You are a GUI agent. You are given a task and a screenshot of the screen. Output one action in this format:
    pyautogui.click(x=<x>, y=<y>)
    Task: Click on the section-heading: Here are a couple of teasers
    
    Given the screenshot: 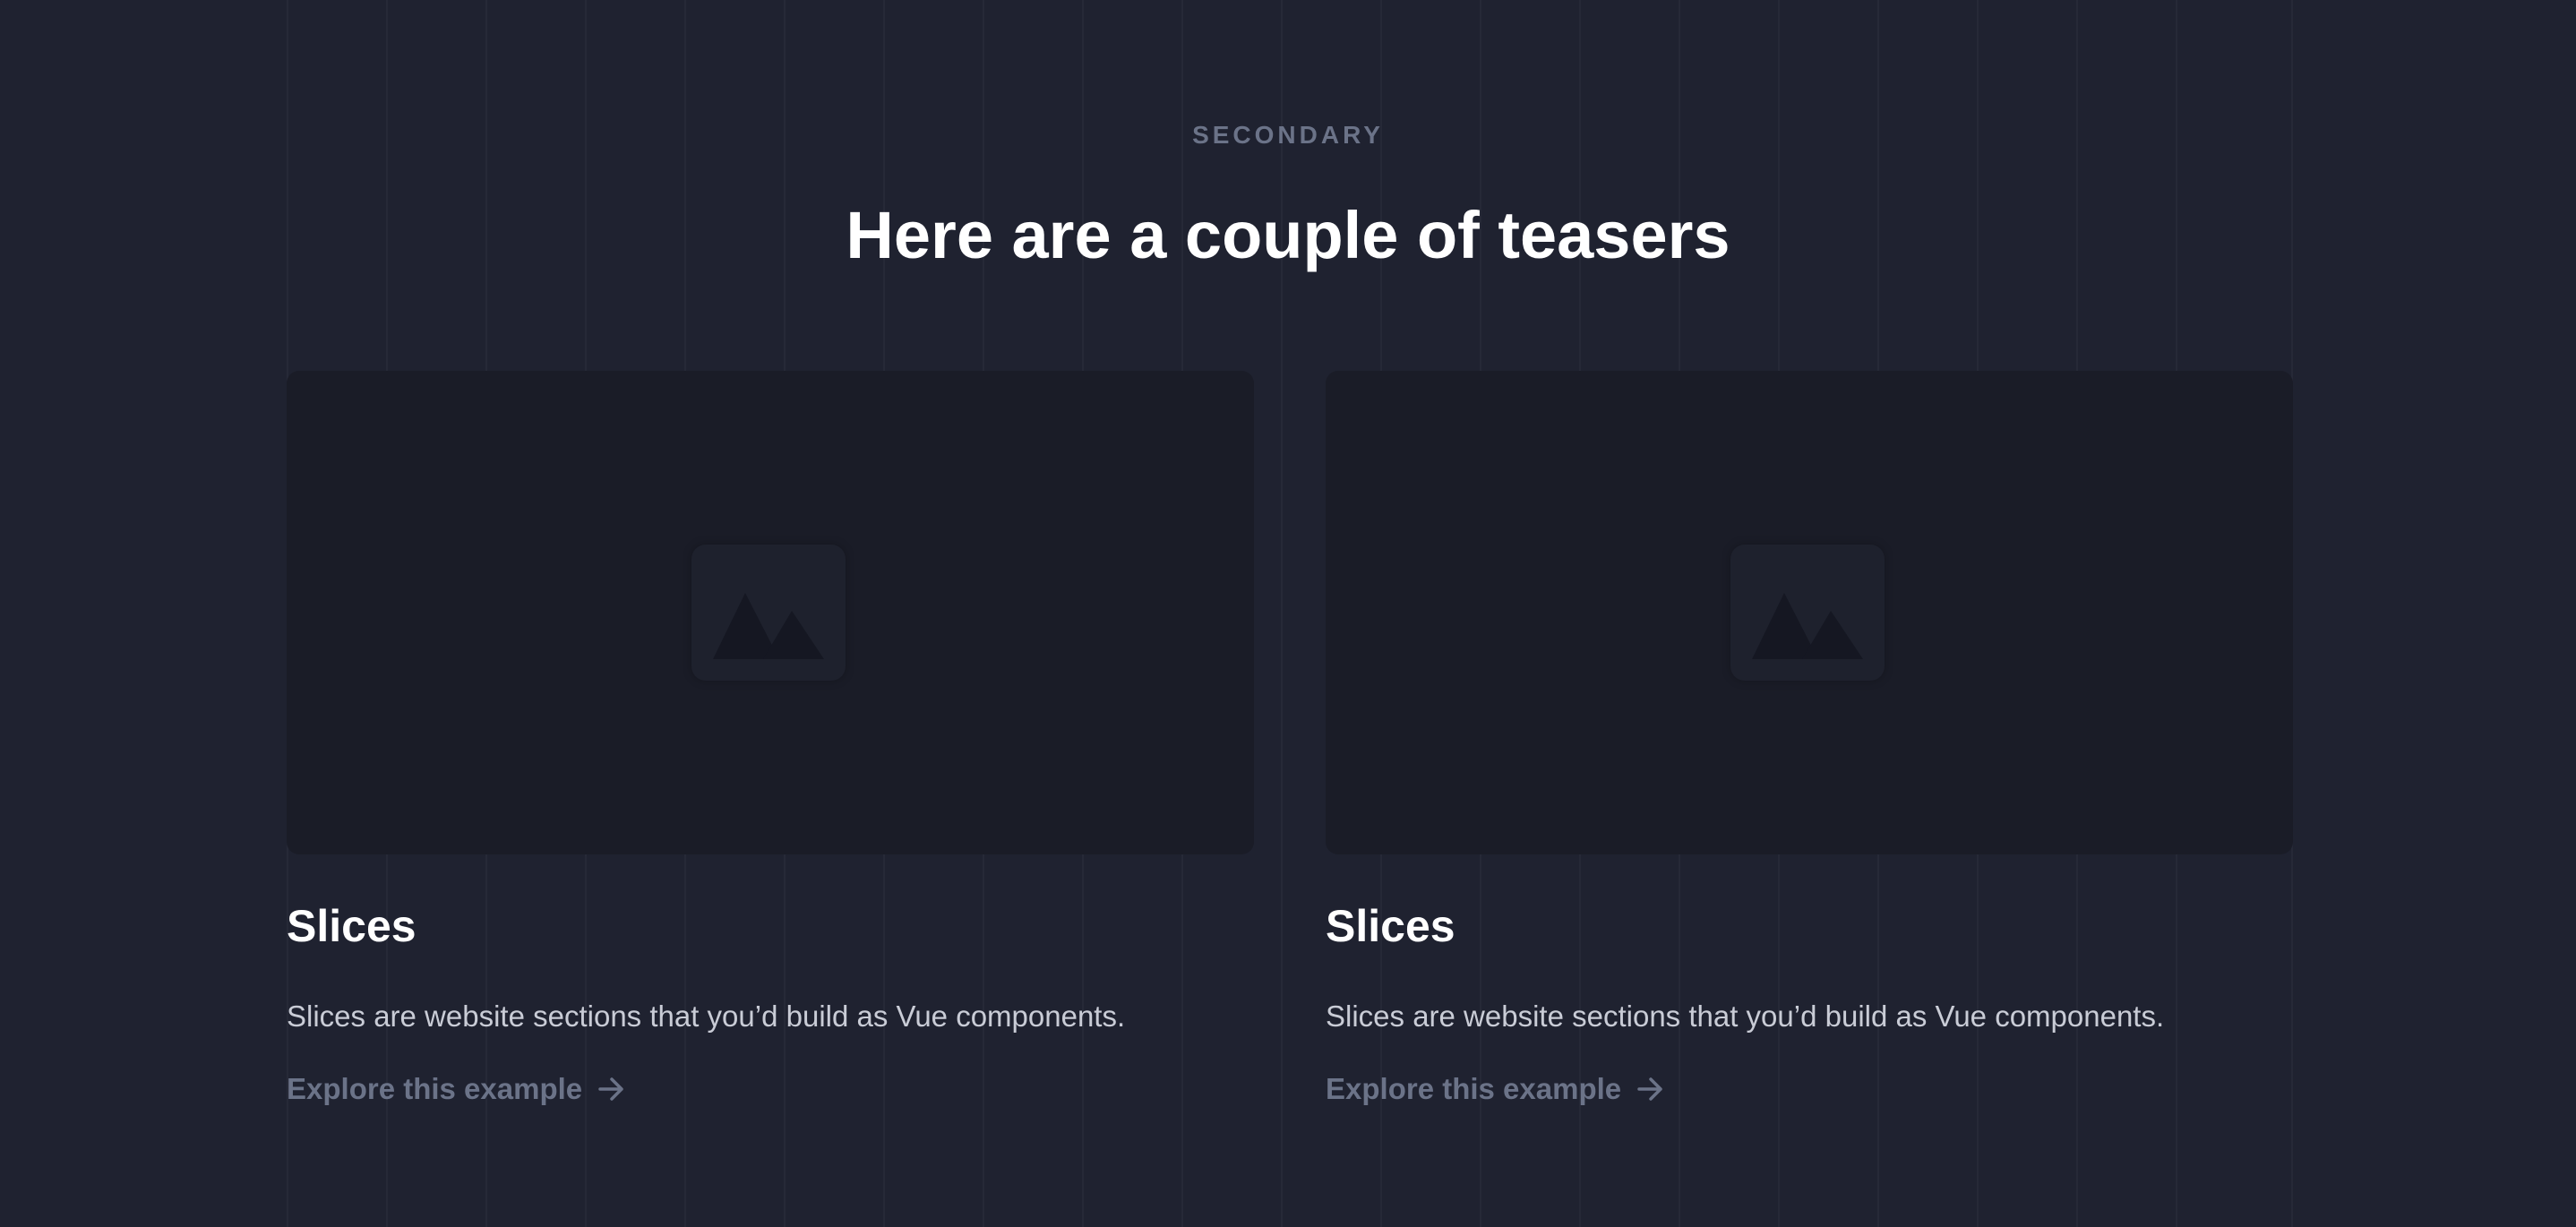 What is the action you would take?
    pyautogui.click(x=1288, y=235)
    